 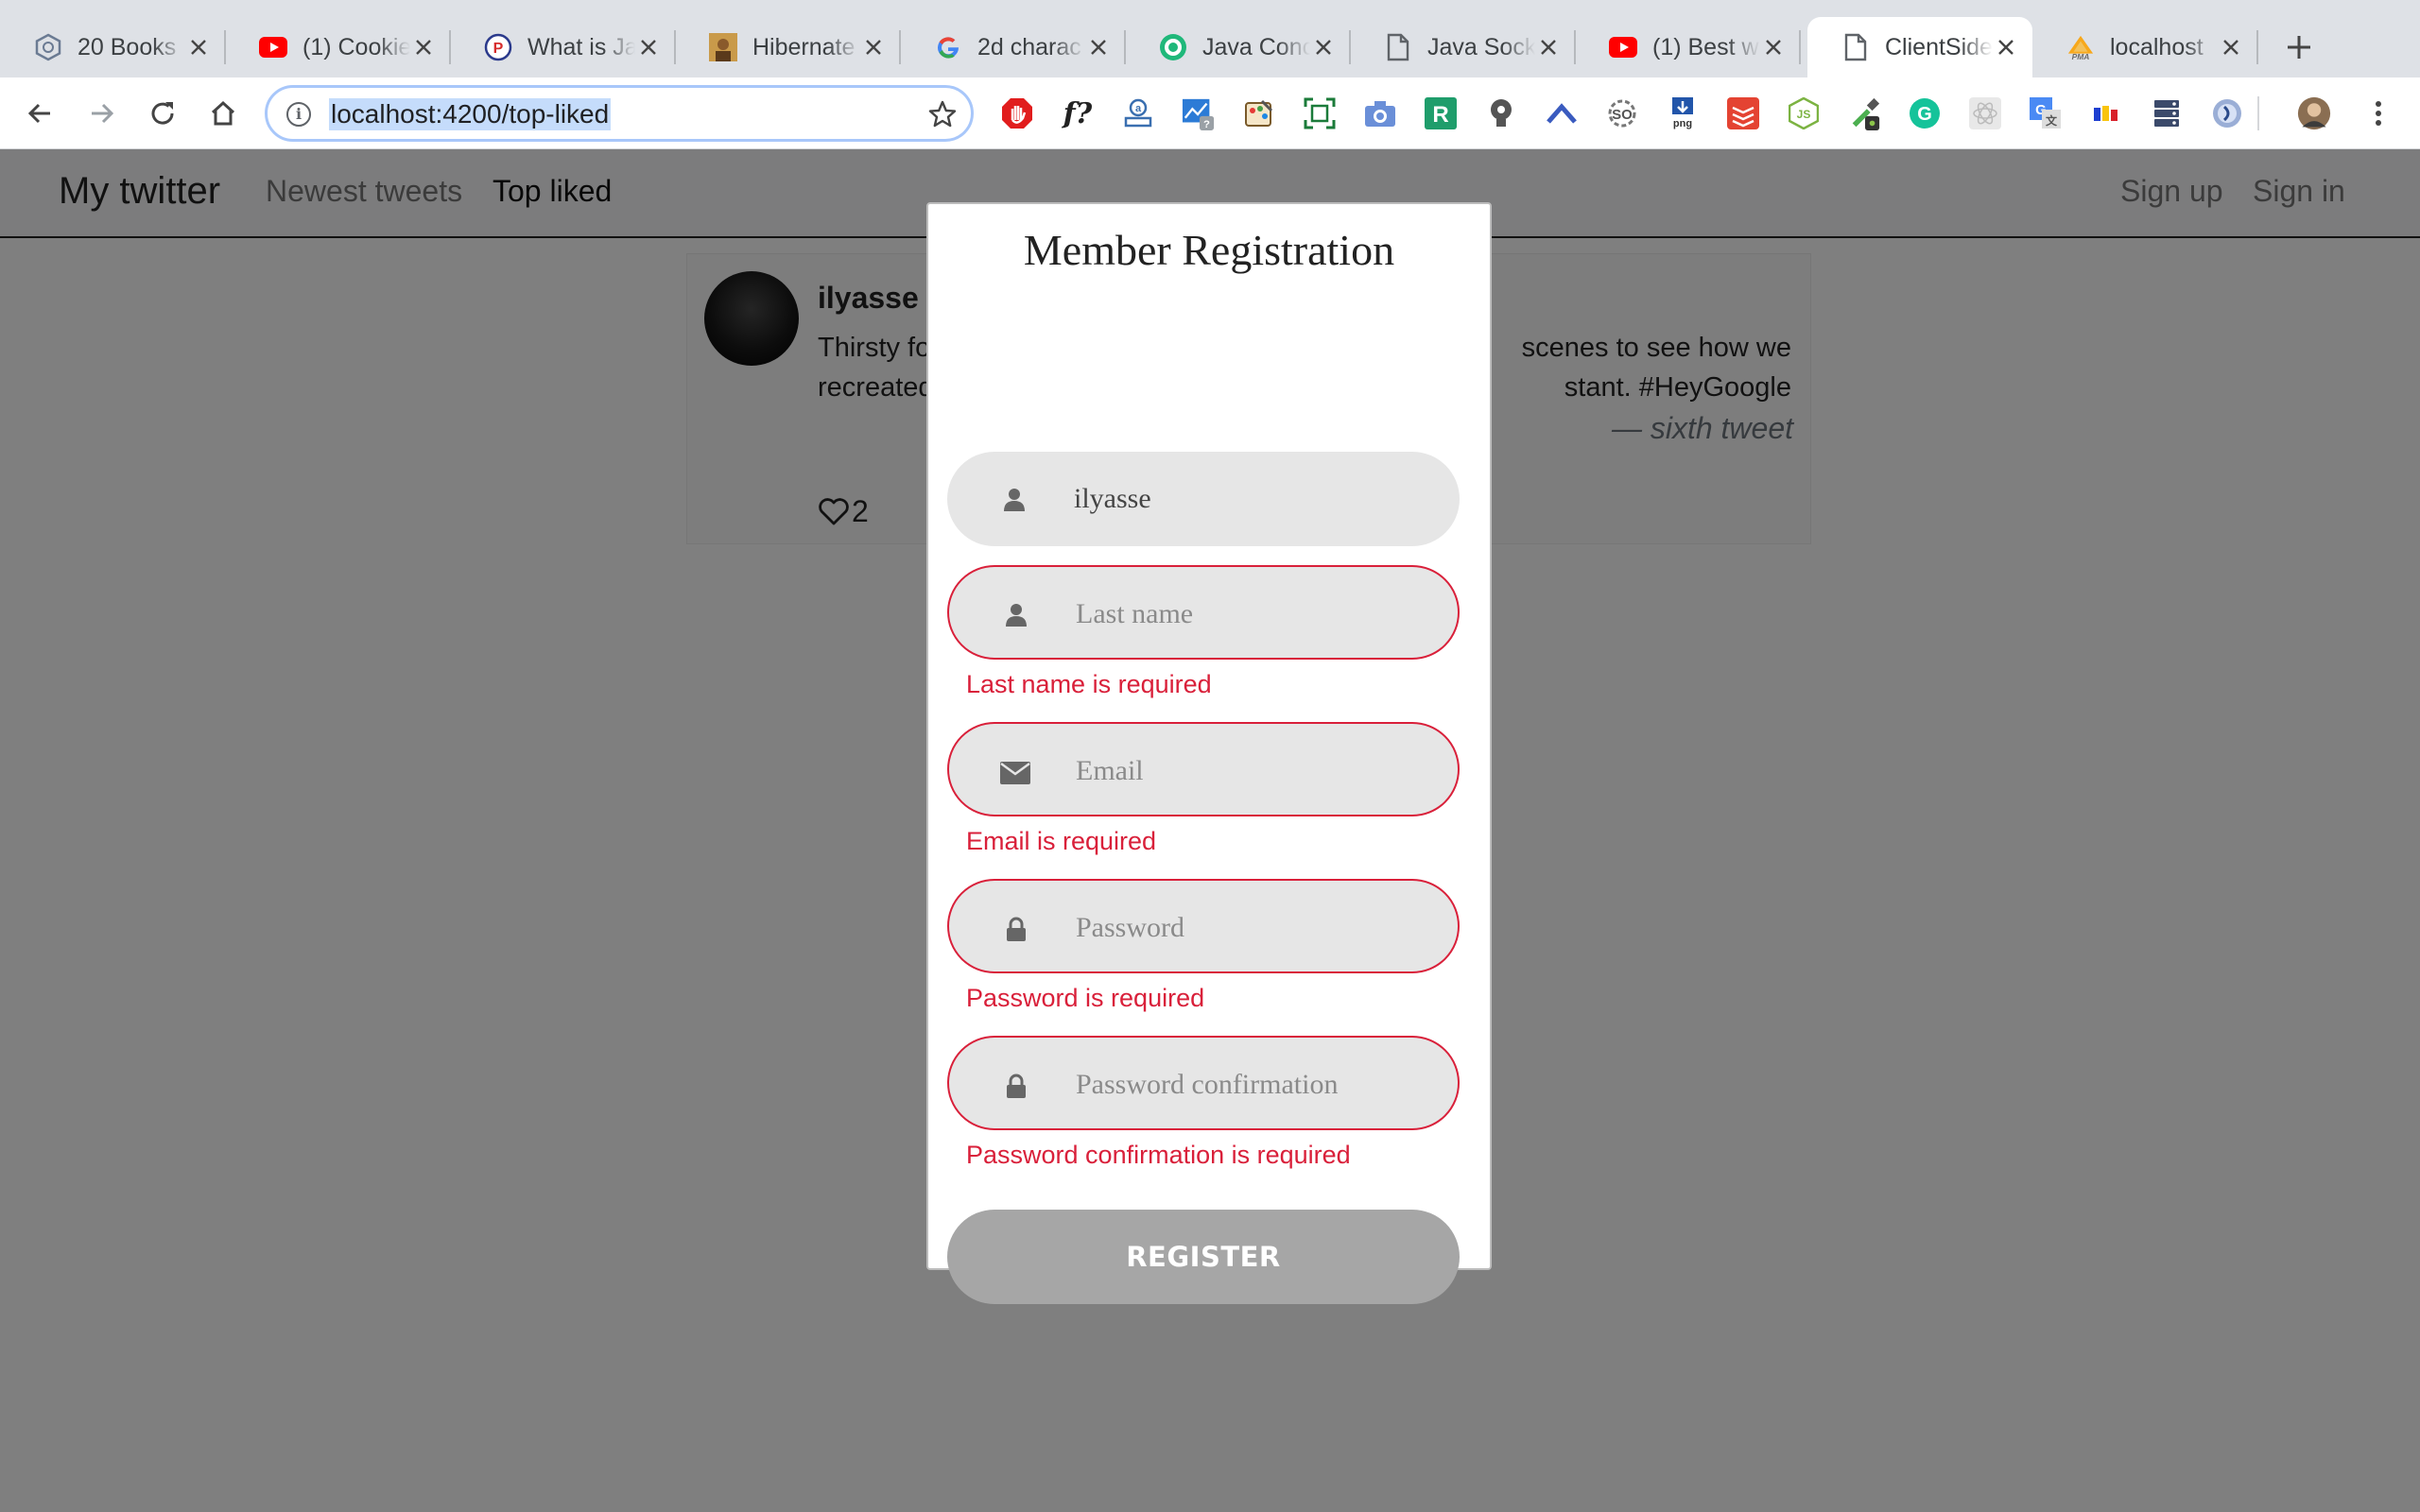 I want to click on envelope-icon, so click(x=1015, y=774).